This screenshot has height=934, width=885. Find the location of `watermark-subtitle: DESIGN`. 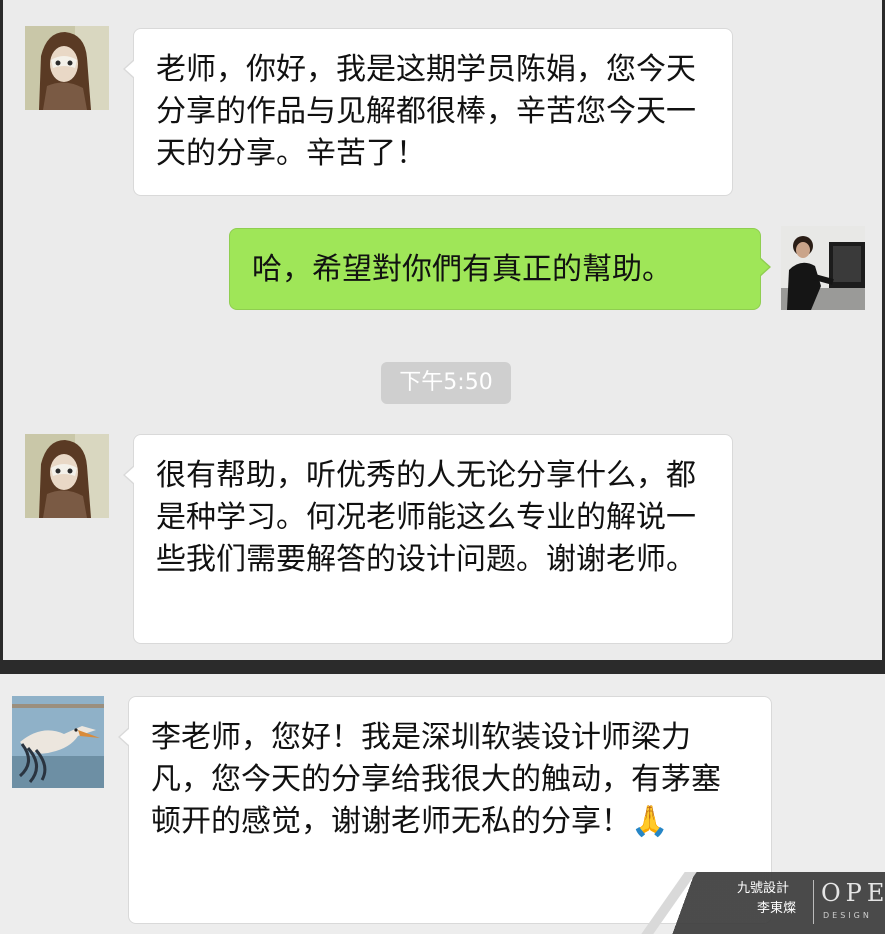

watermark-subtitle: DESIGN is located at coordinates (847, 915).